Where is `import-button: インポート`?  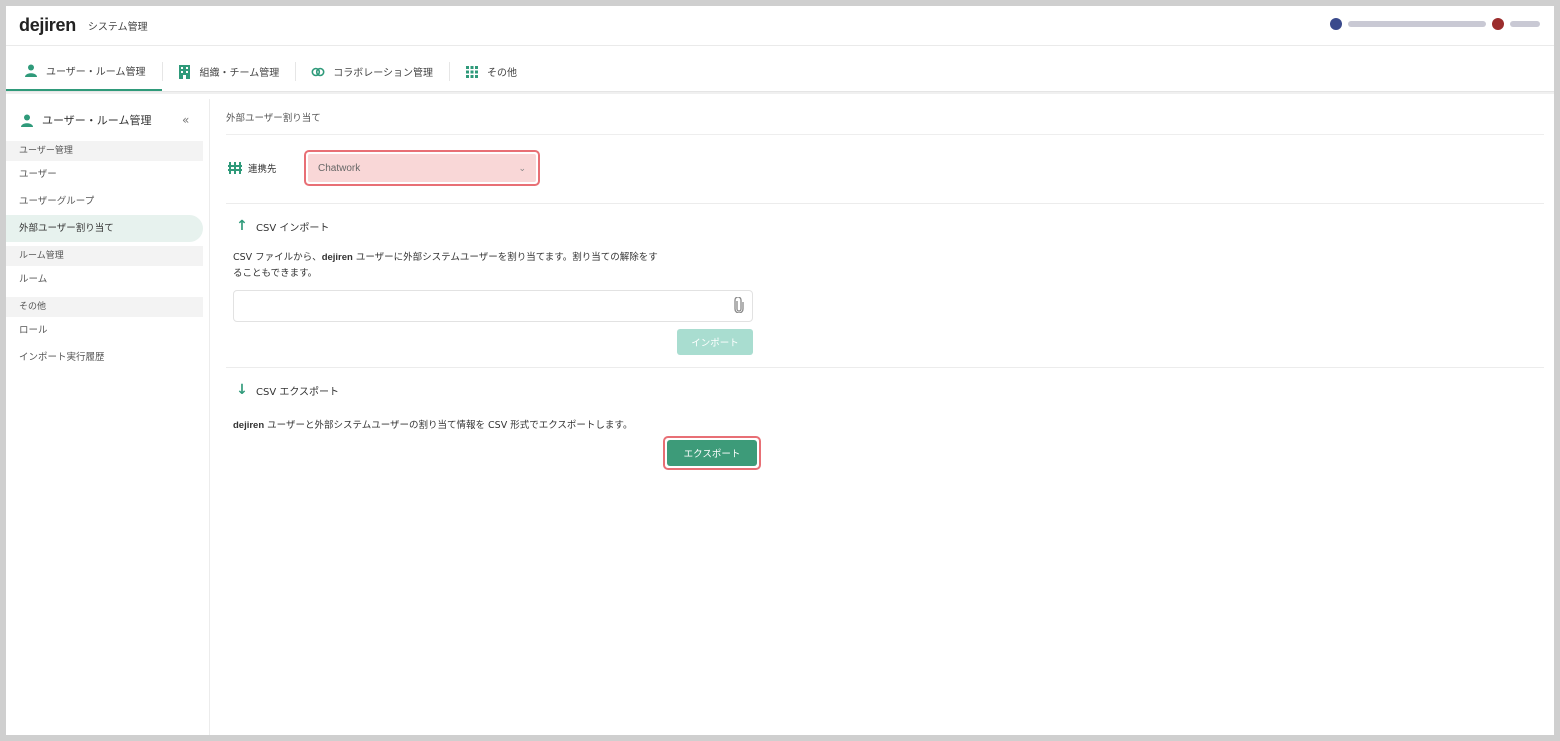
import-button: インポート is located at coordinates (715, 342).